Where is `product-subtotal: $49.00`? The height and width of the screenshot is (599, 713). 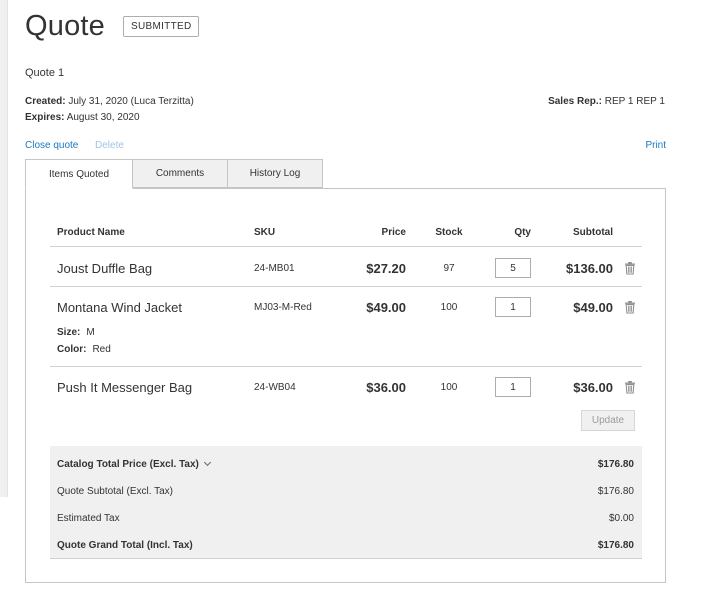 product-subtotal: $49.00 is located at coordinates (593, 307).